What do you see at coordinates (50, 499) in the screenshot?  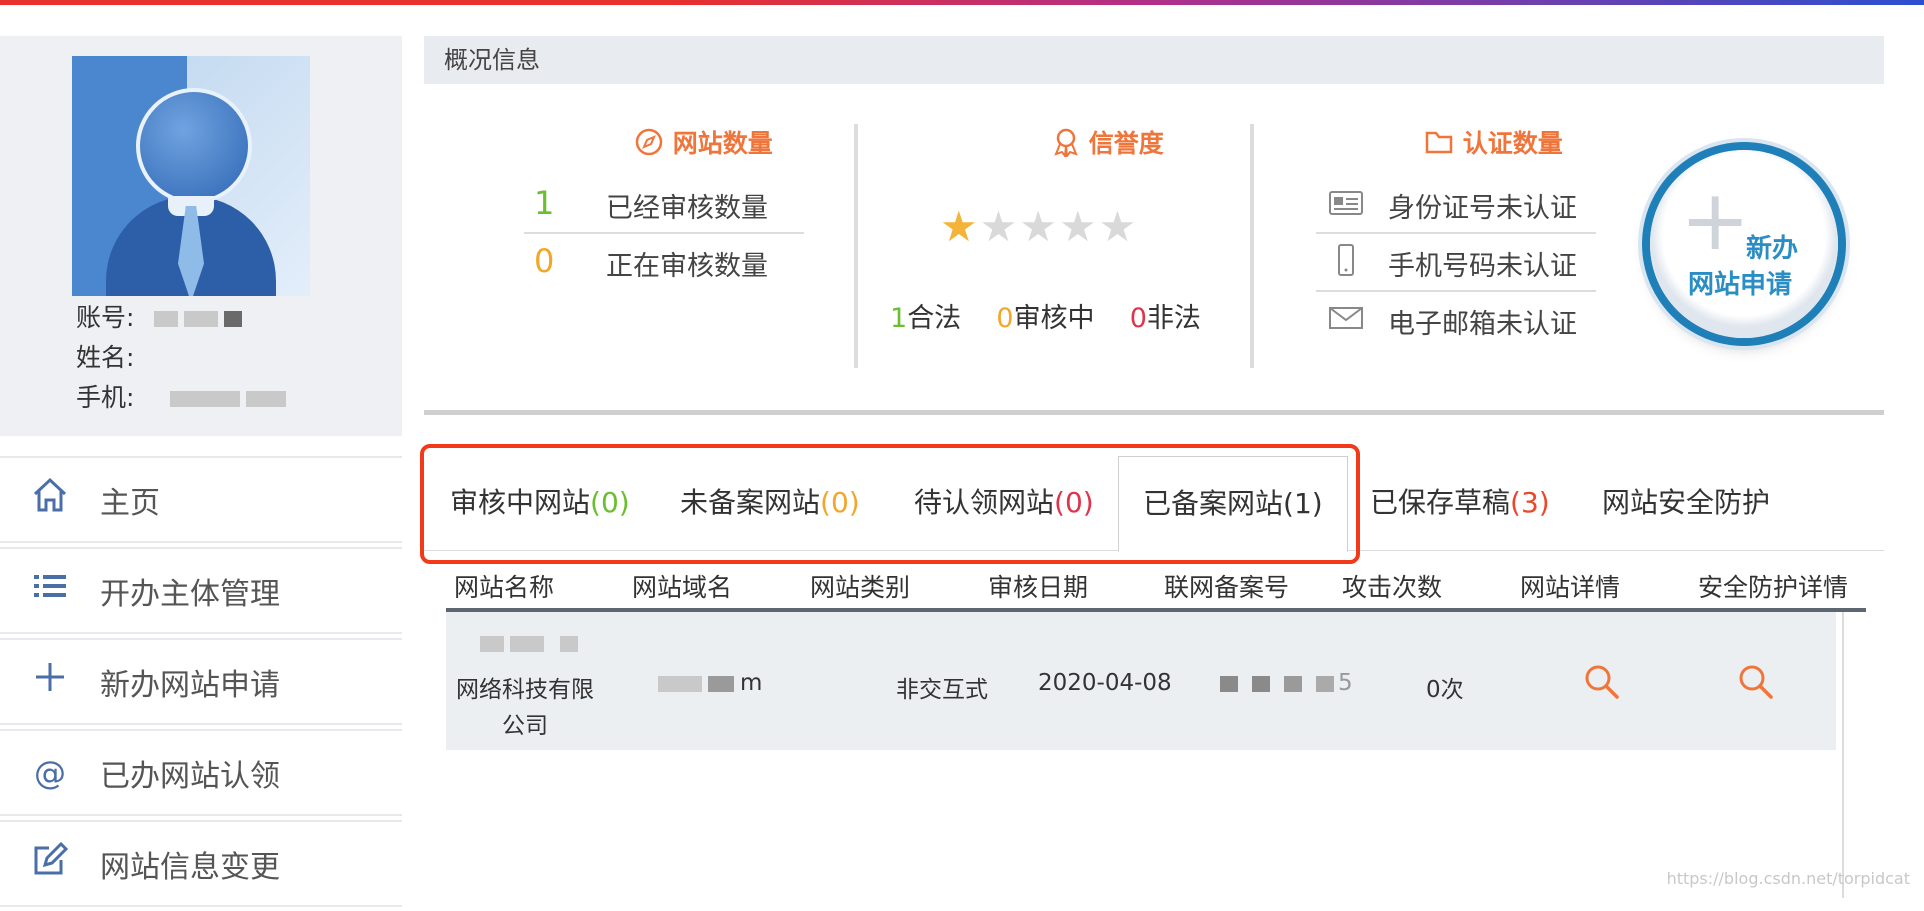 I see `home-icon` at bounding box center [50, 499].